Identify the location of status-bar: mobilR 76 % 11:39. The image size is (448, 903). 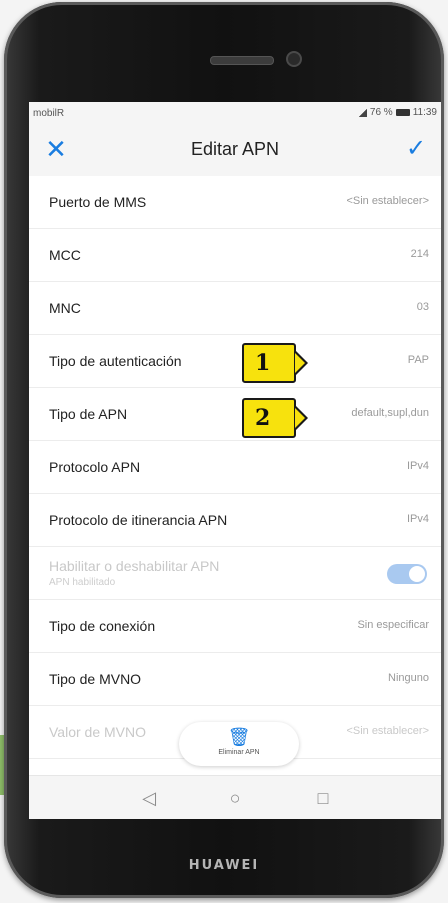
(235, 113).